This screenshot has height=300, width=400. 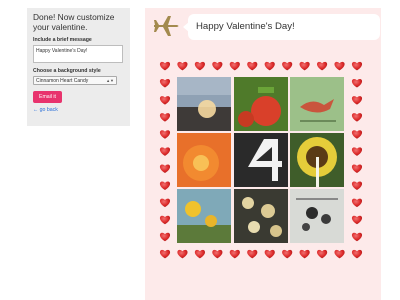 What do you see at coordinates (261, 104) in the screenshot?
I see `strawberry-photo` at bounding box center [261, 104].